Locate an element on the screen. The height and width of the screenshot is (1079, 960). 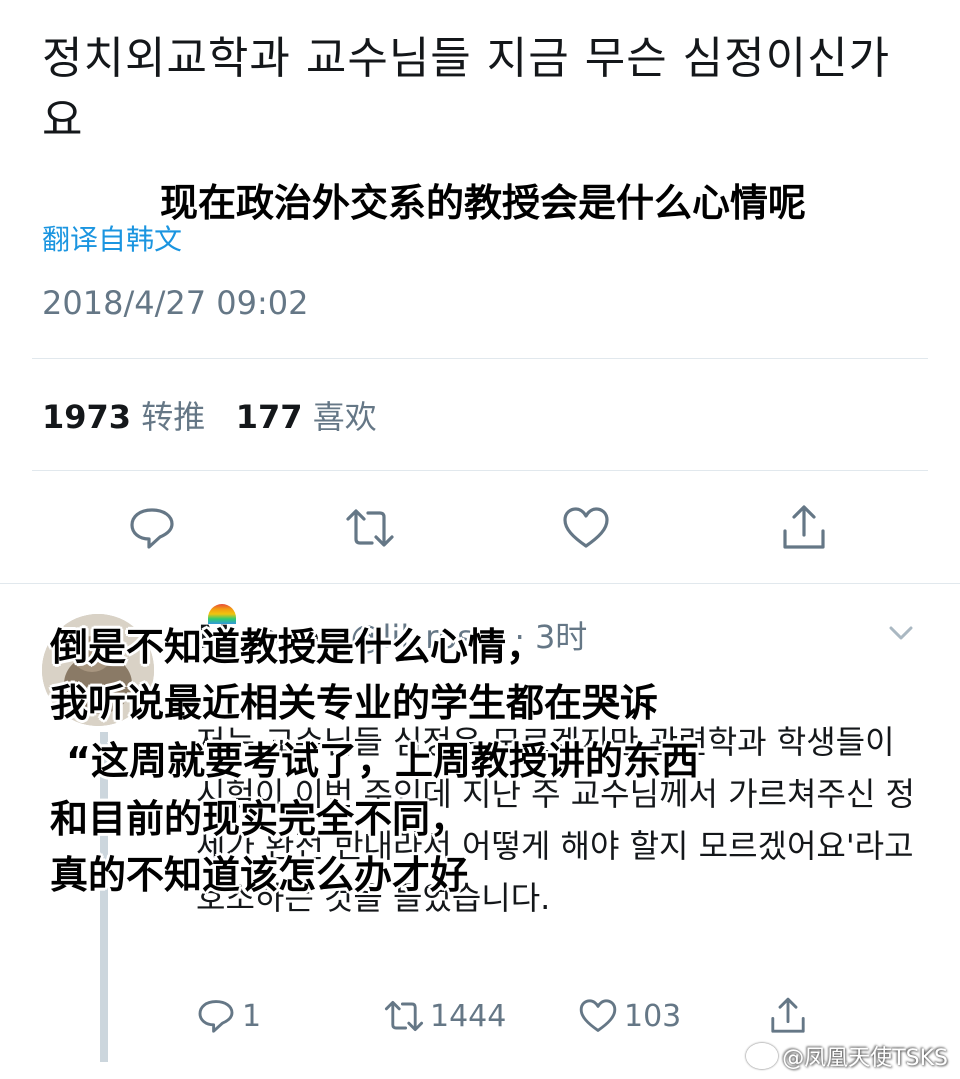
watermark-text: @凤凰天使TSKS is located at coordinates (865, 1058).